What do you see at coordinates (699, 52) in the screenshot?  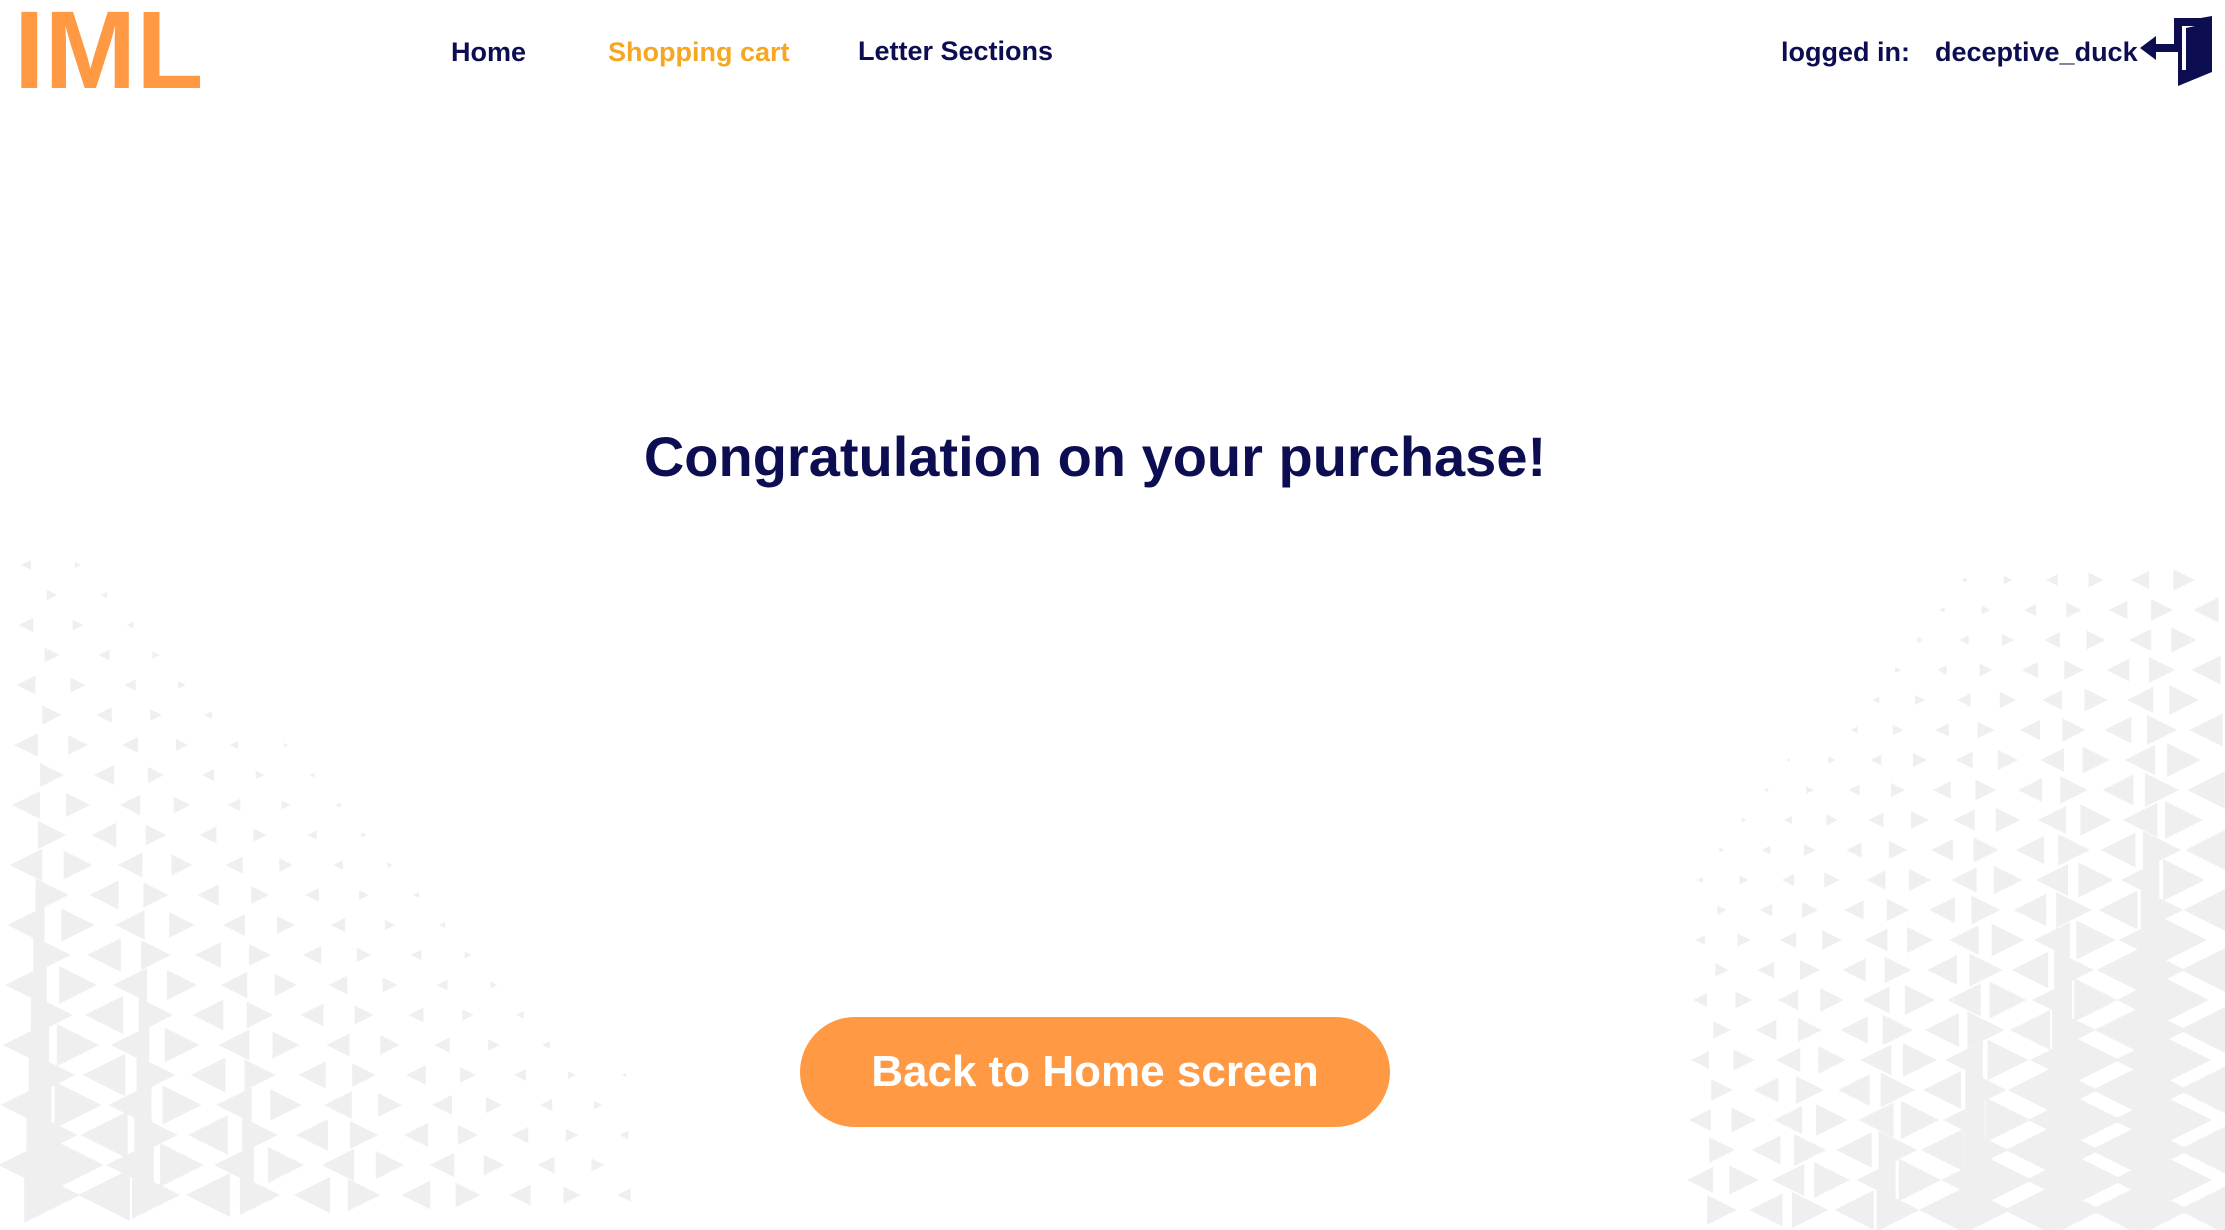 I see `nav-shopping-cart-link: Shopping cart` at bounding box center [699, 52].